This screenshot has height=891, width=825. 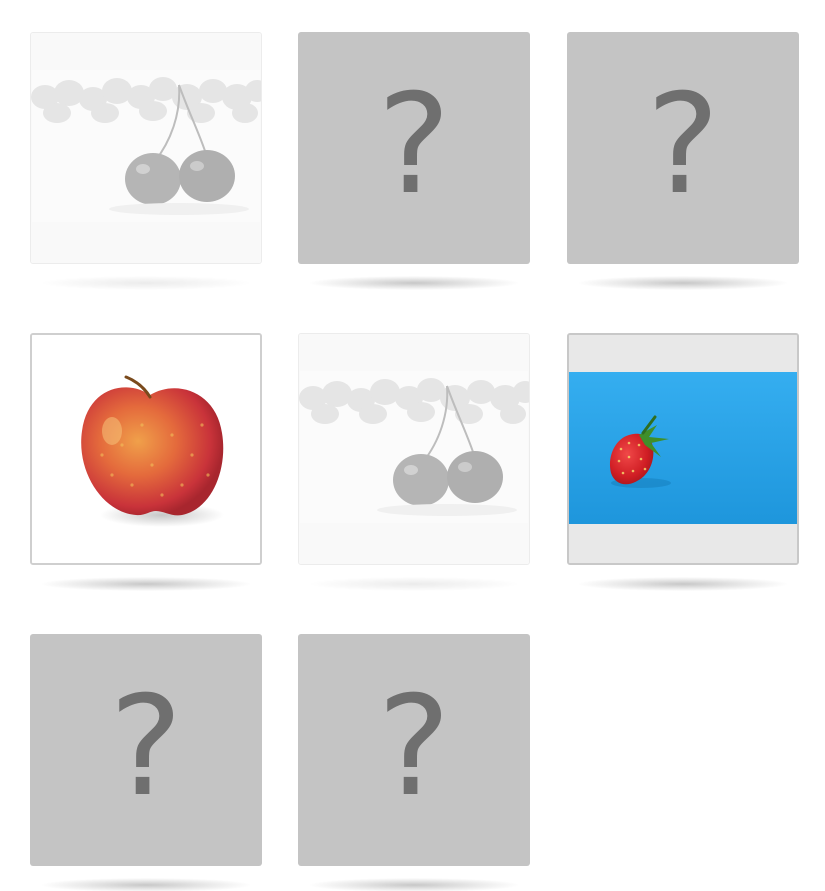 I want to click on strawberry-photo-icon, so click(x=683, y=449).